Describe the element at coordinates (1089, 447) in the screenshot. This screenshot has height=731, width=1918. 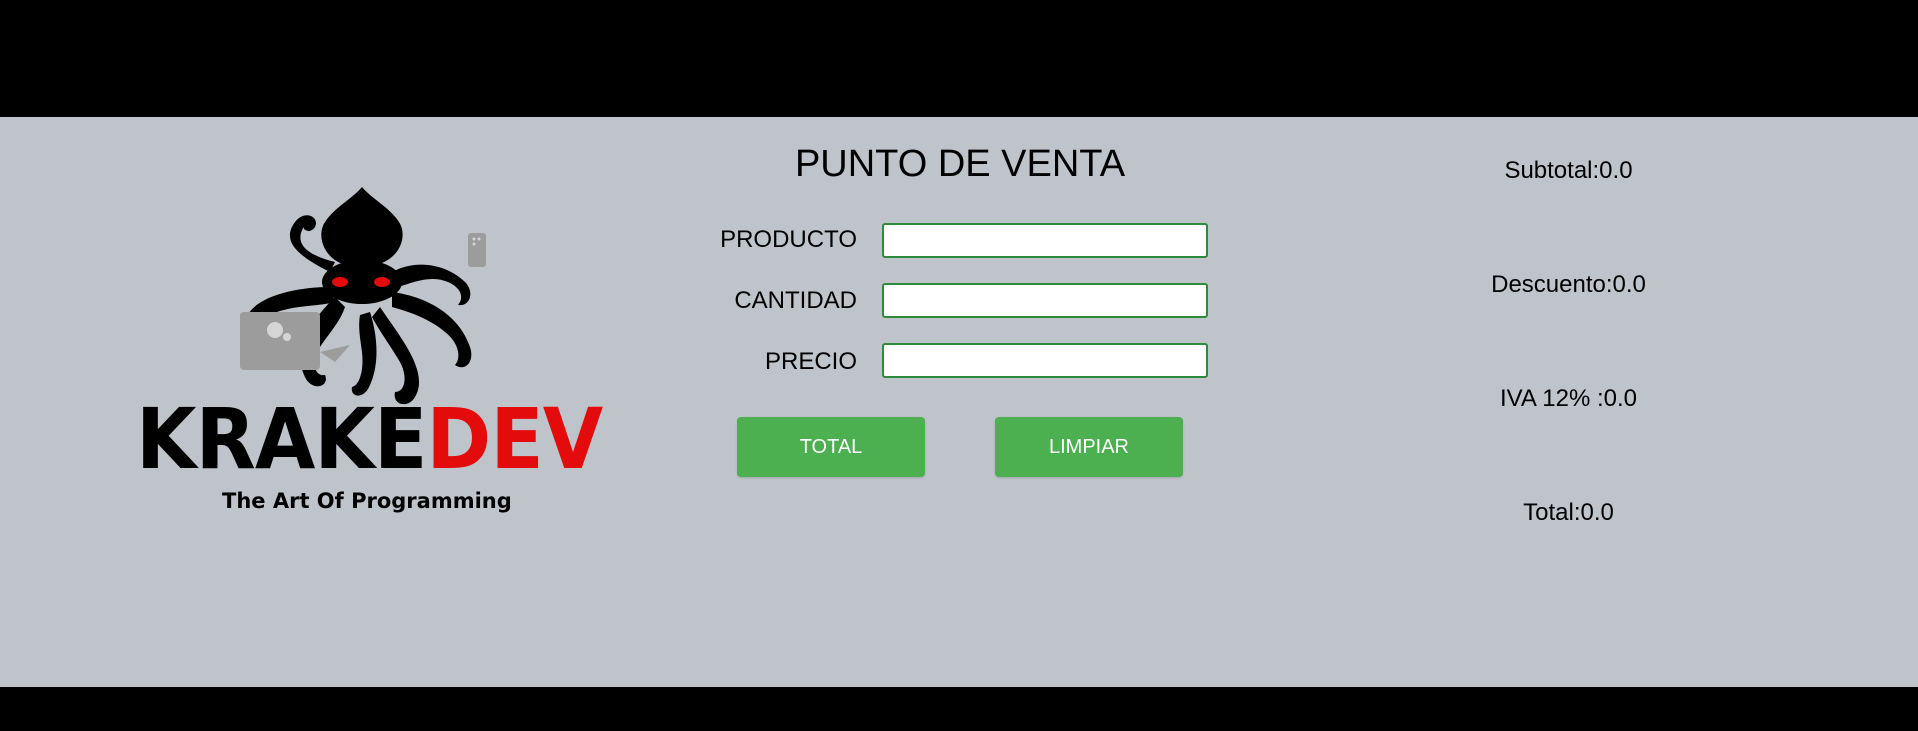
I see `limpiar-button: LIMPIAR` at that location.